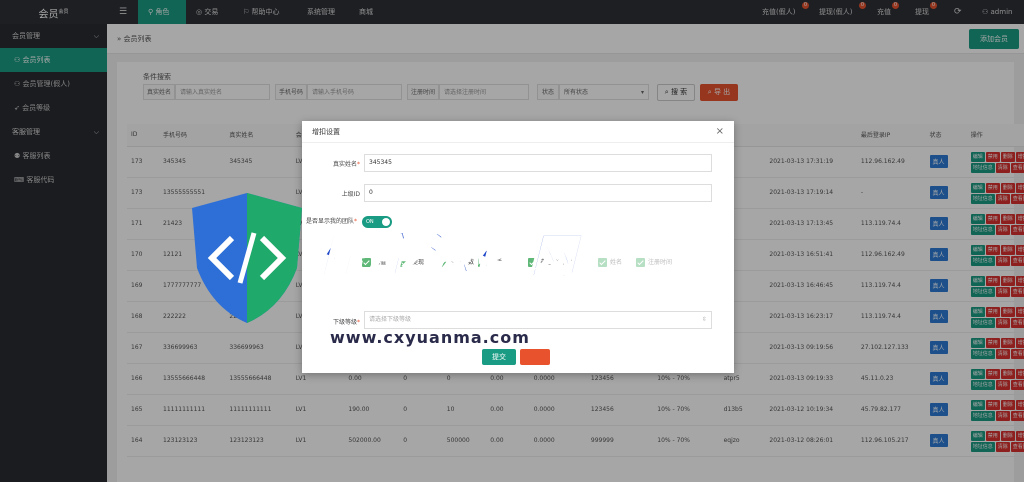 The height and width of the screenshot is (482, 1024). Describe the element at coordinates (660, 262) in the screenshot. I see `checkbox-label: 注册时间` at that location.